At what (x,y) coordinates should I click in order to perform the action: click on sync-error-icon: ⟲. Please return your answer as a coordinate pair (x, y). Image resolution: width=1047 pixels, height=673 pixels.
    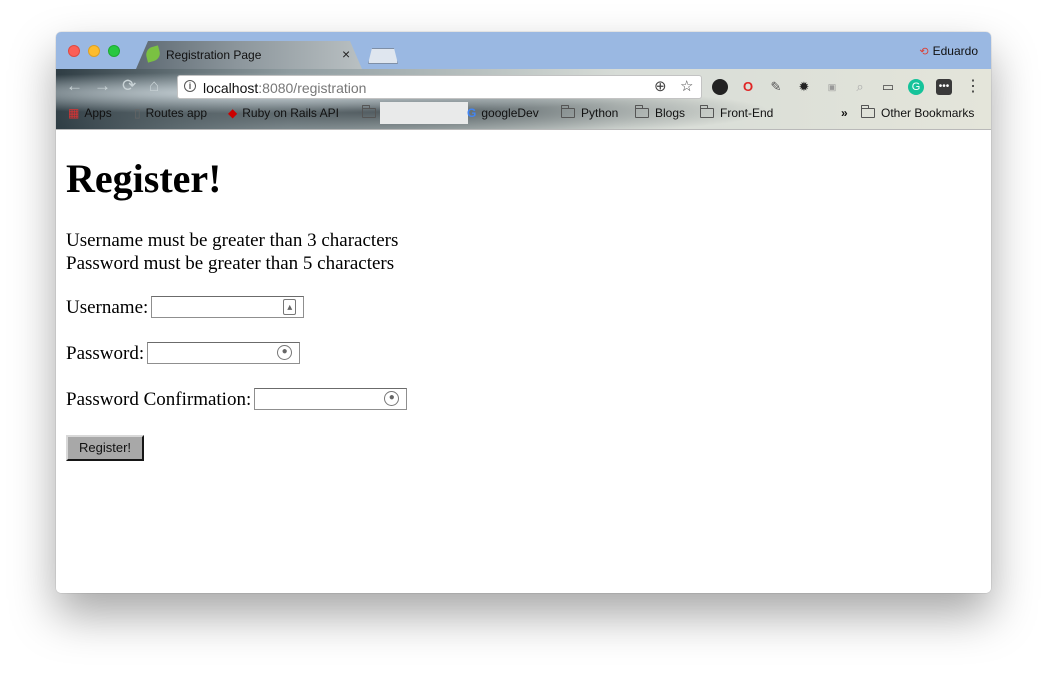
    Looking at the image, I should click on (924, 52).